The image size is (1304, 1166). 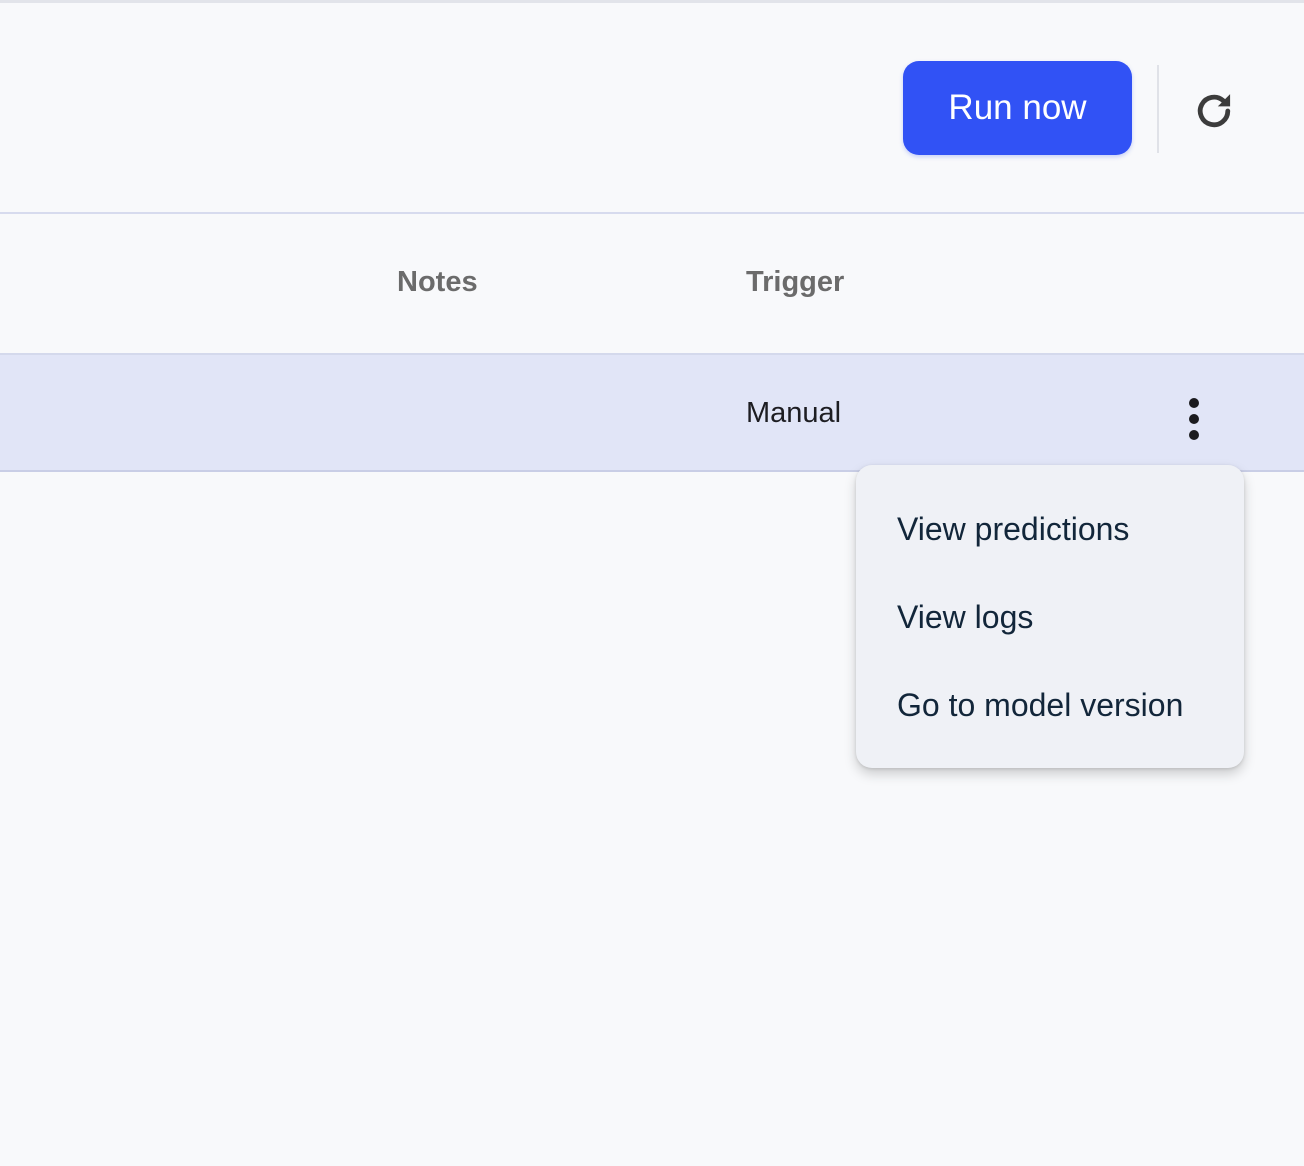 What do you see at coordinates (652, 412) in the screenshot?
I see `table-row: Manual` at bounding box center [652, 412].